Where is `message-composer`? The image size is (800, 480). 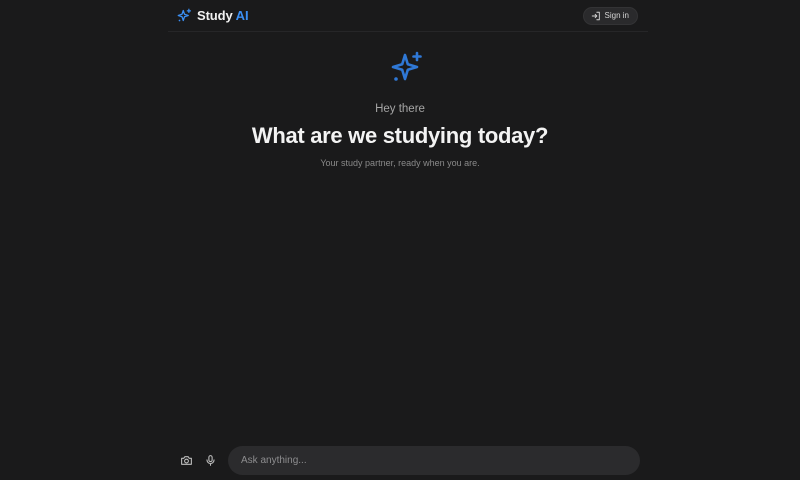
message-composer is located at coordinates (408, 460).